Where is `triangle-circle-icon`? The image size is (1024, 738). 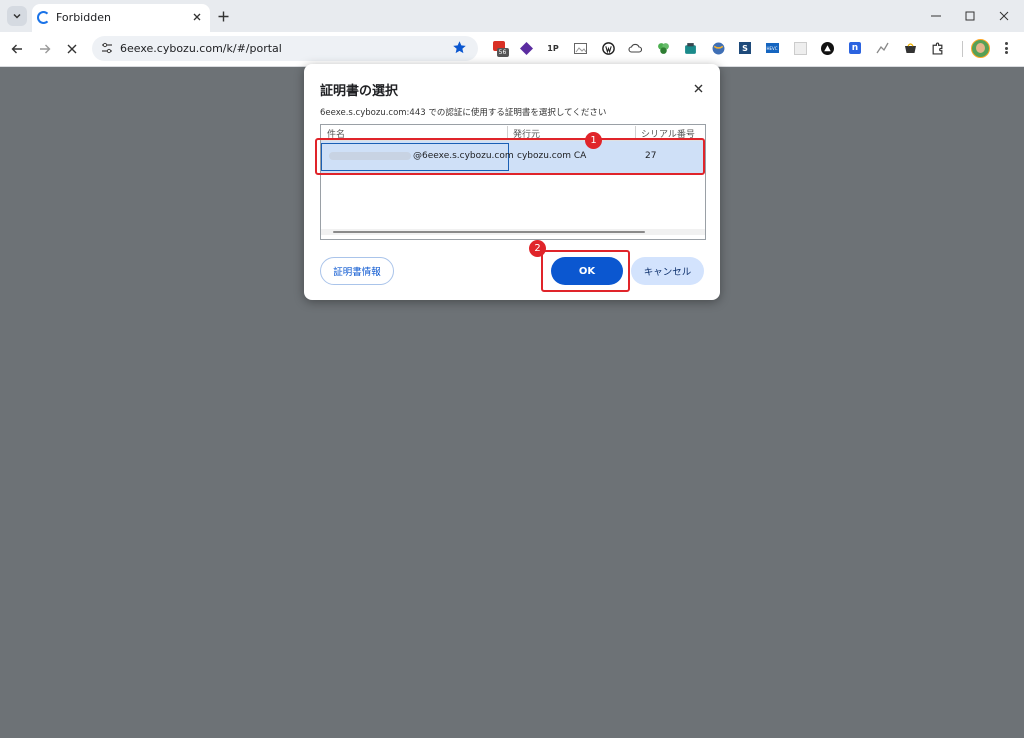 triangle-circle-icon is located at coordinates (827, 48).